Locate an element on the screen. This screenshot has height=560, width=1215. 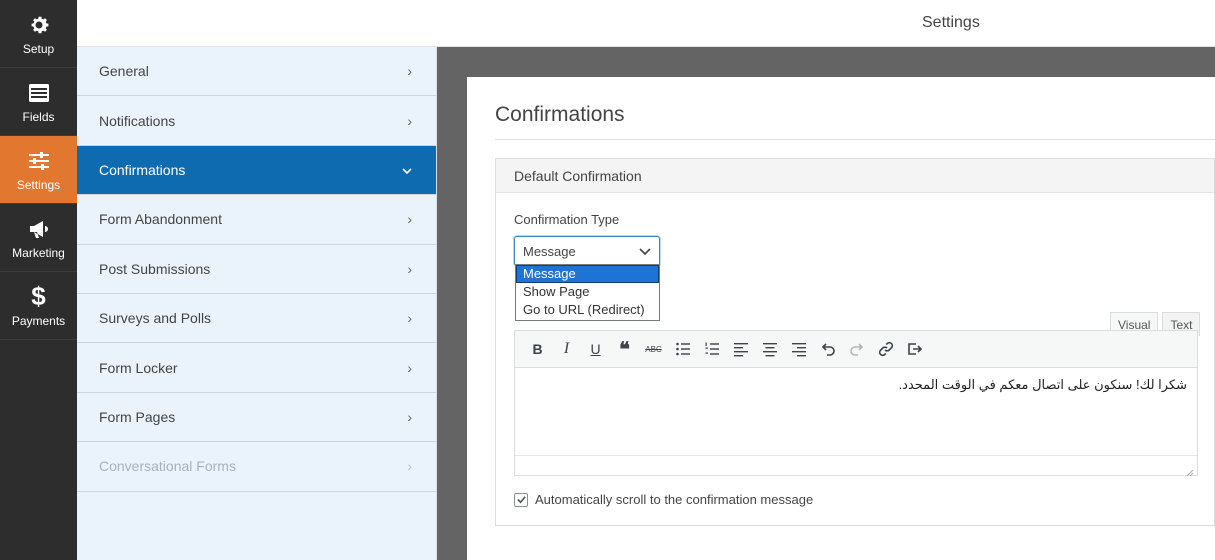
panel-confirmations: Confirmations is located at coordinates (256, 170).